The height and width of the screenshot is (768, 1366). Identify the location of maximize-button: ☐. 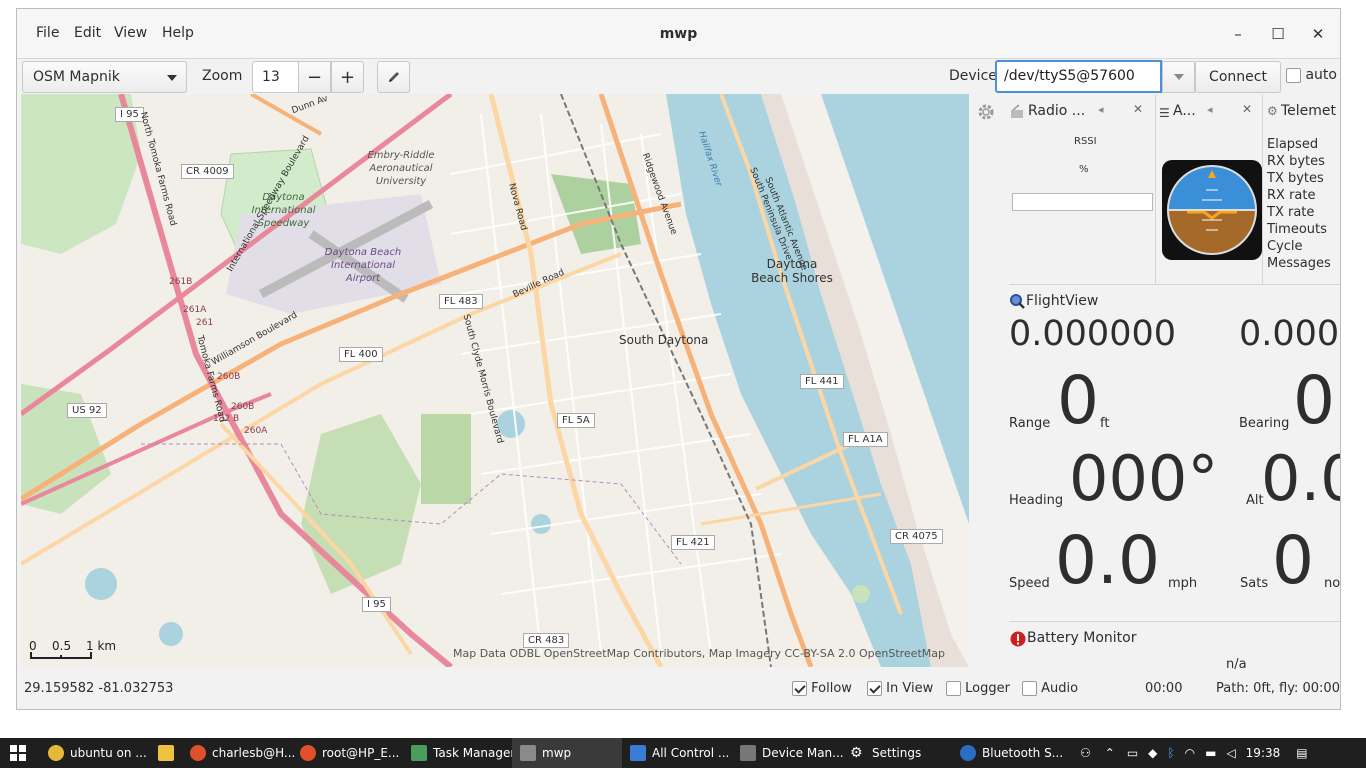
(1278, 34).